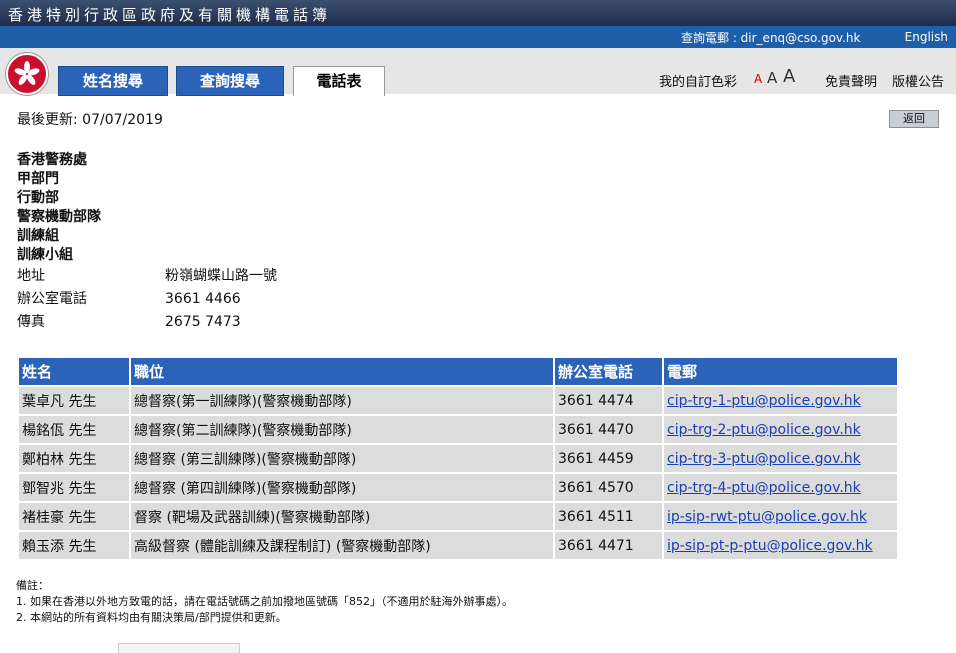  Describe the element at coordinates (789, 76) in the screenshot. I see `font-size-large-button: A` at that location.